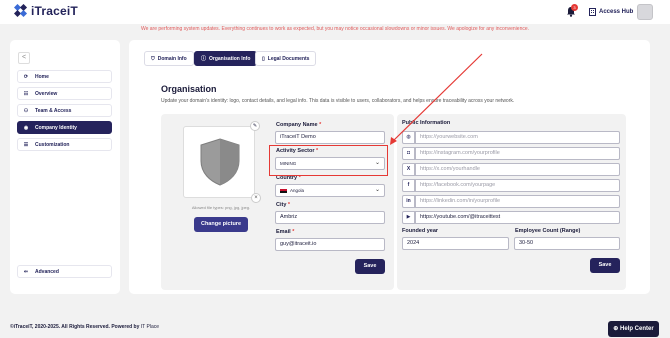 Image resolution: width=670 pixels, height=338 pixels. What do you see at coordinates (26, 110) in the screenshot?
I see `users-icon: ⚇` at bounding box center [26, 110].